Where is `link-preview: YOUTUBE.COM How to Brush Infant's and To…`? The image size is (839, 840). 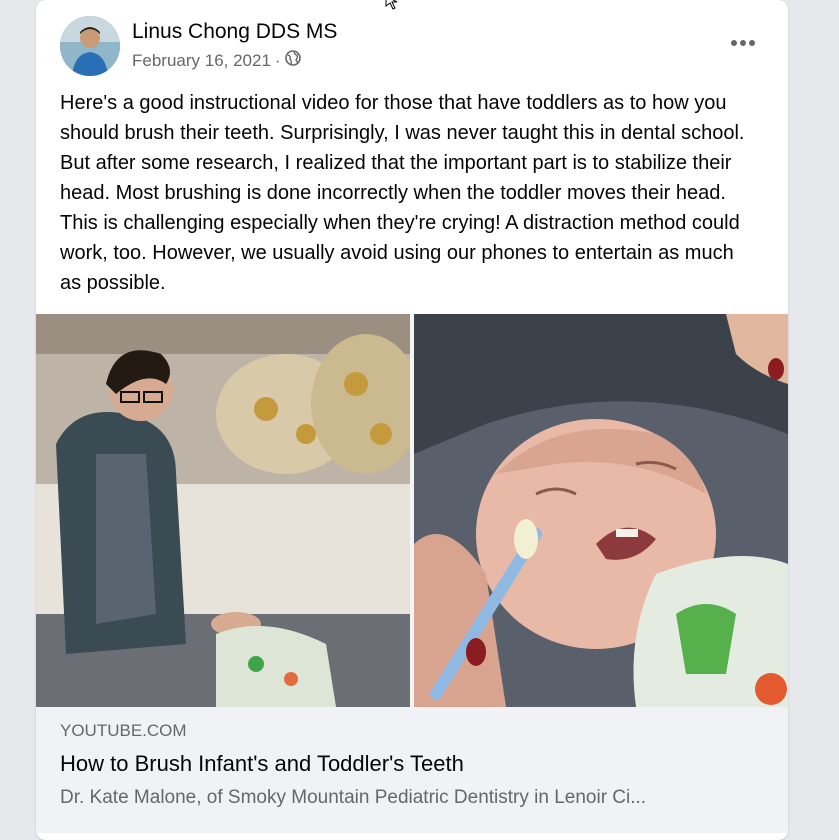 link-preview: YOUTUBE.COM How to Brush Infant's and To… is located at coordinates (412, 770).